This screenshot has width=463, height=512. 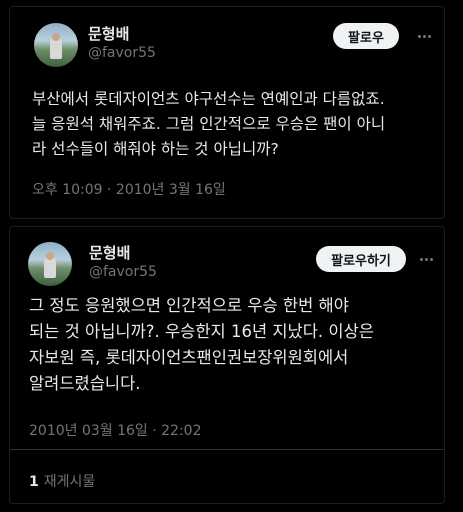 What do you see at coordinates (69, 482) in the screenshot?
I see `retweet-label: 재게시물` at bounding box center [69, 482].